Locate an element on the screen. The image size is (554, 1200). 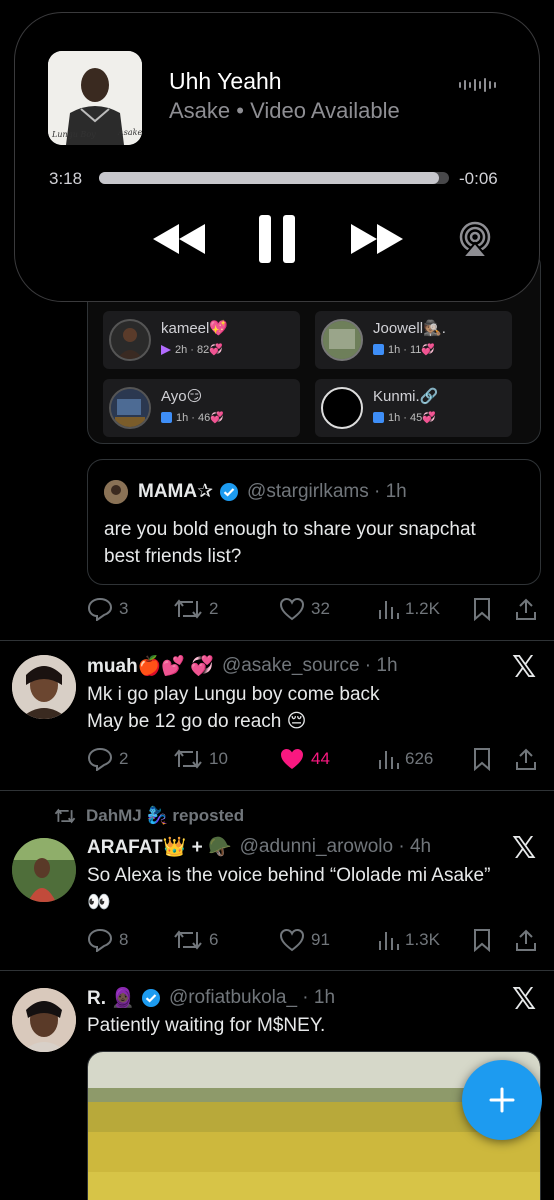
remaining-time: -0:06 is located at coordinates (478, 178).